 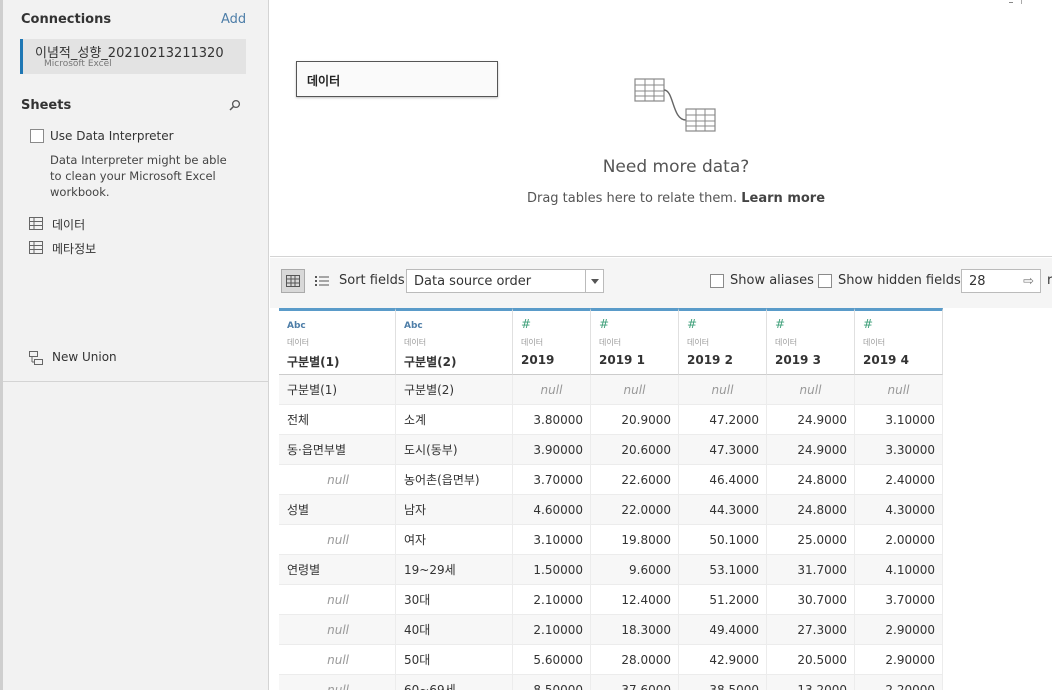 I want to click on use-data-interpreter-label: Use Data Interpreter, so click(x=112, y=136).